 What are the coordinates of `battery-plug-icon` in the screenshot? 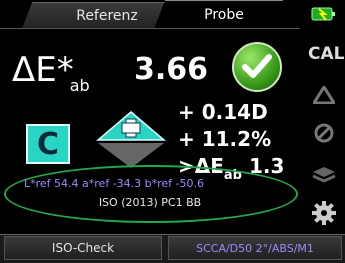 It's located at (325, 14).